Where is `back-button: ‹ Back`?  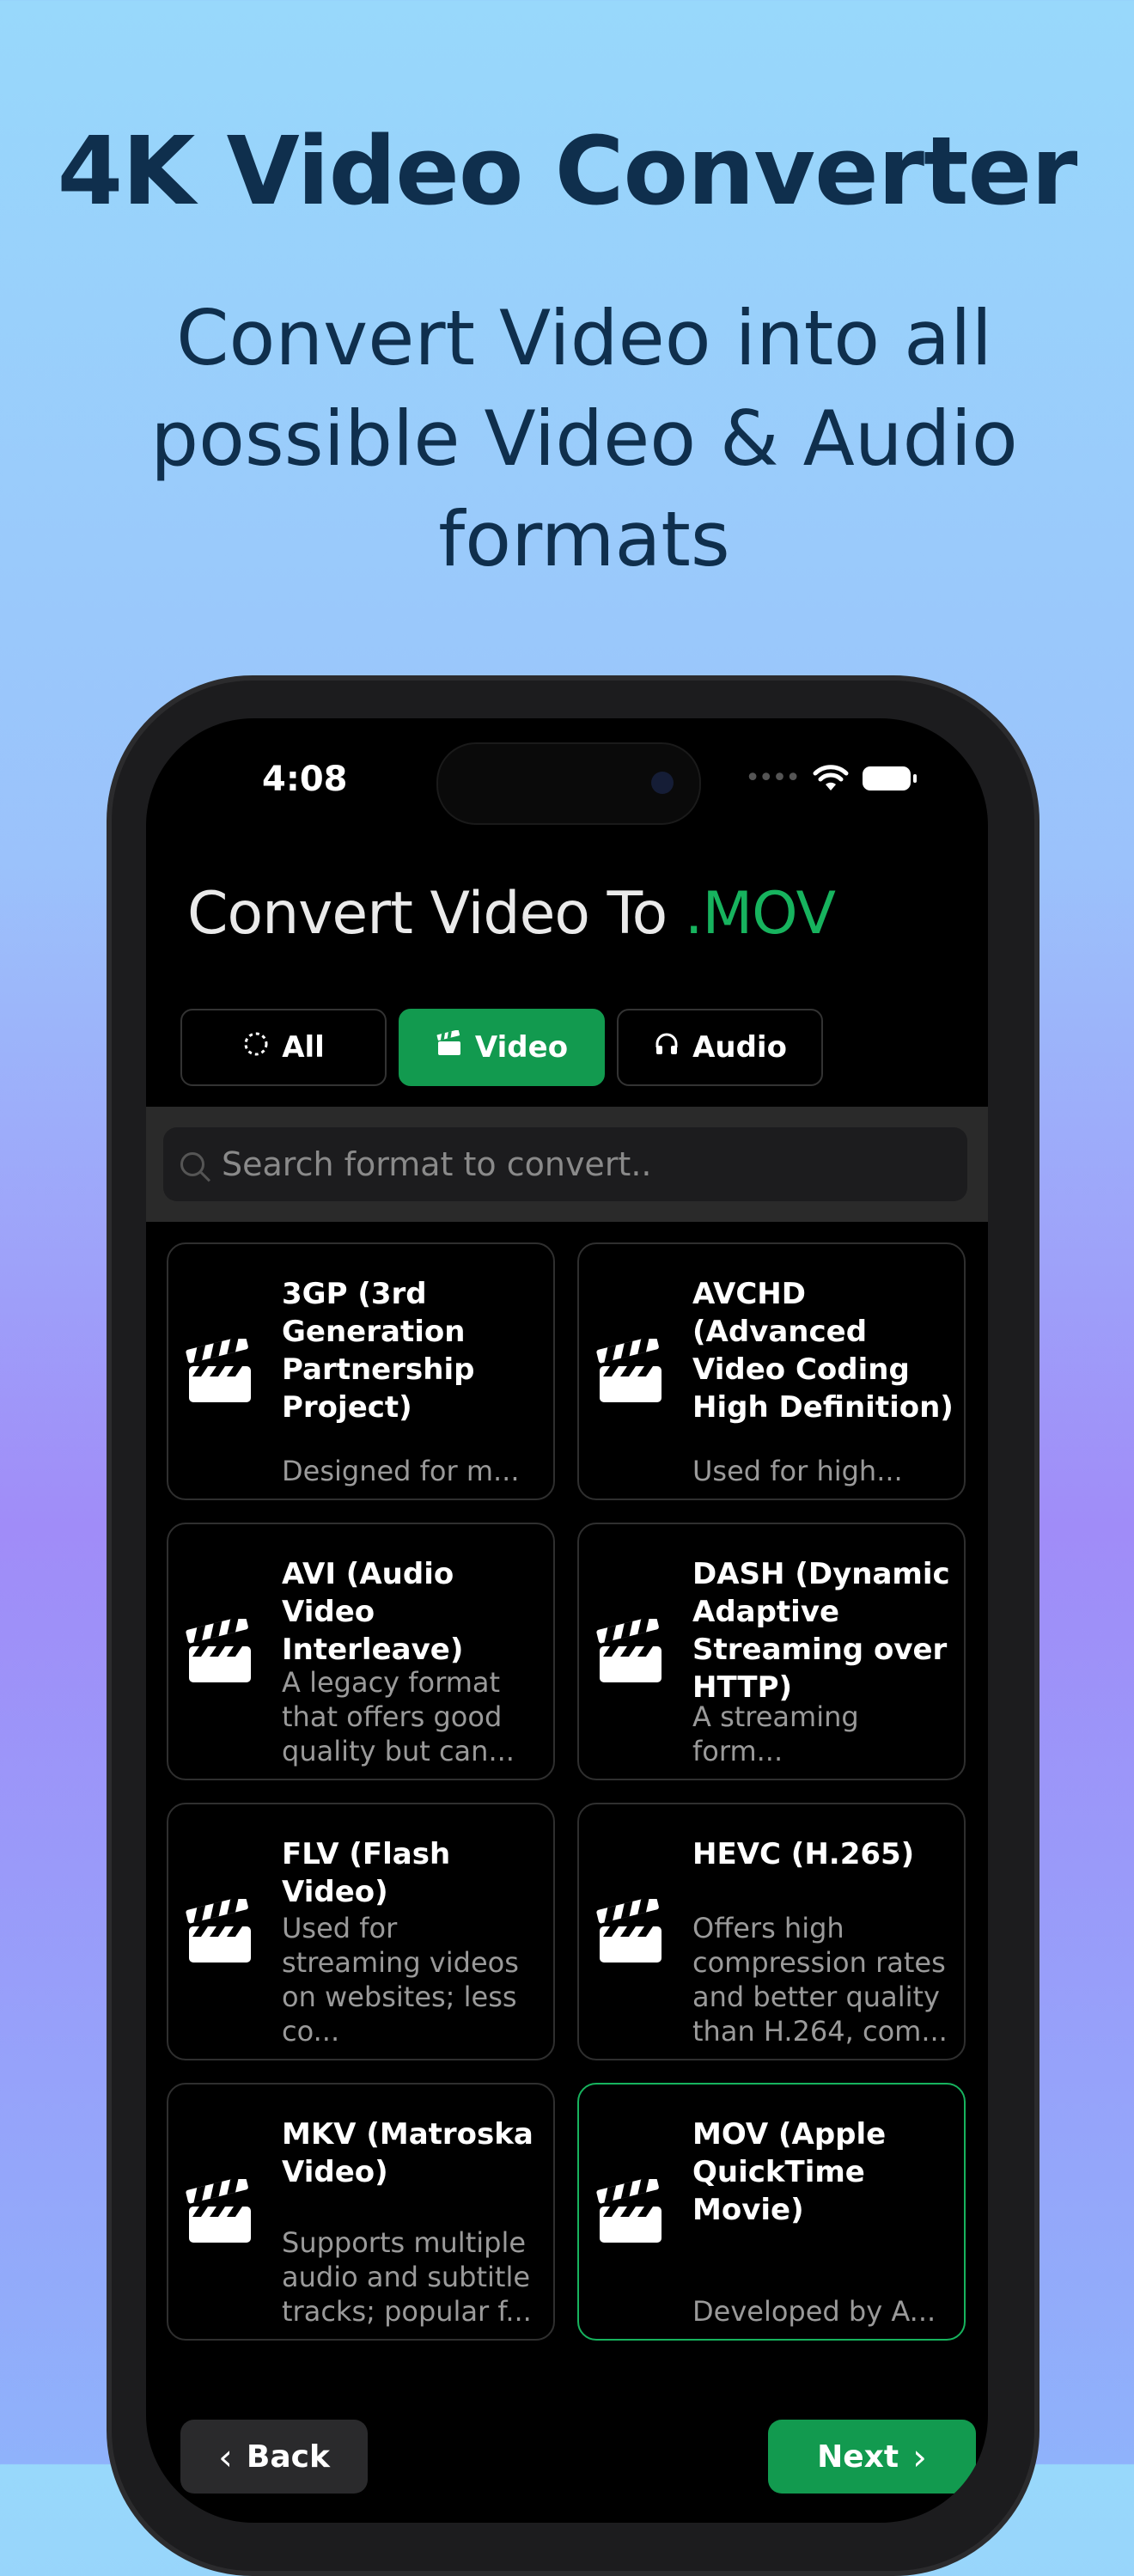
back-button: ‹ Back is located at coordinates (274, 2457).